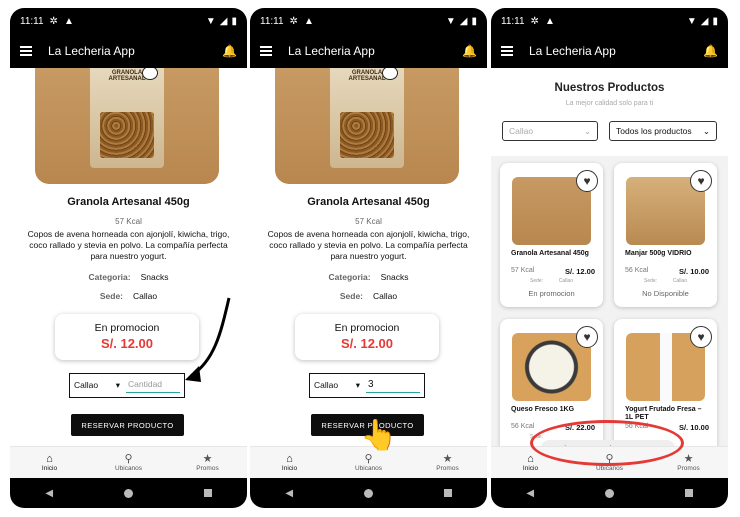 This screenshot has height=517, width=740. I want to click on order-form: Callao ▾ Cantidad, so click(127, 385).